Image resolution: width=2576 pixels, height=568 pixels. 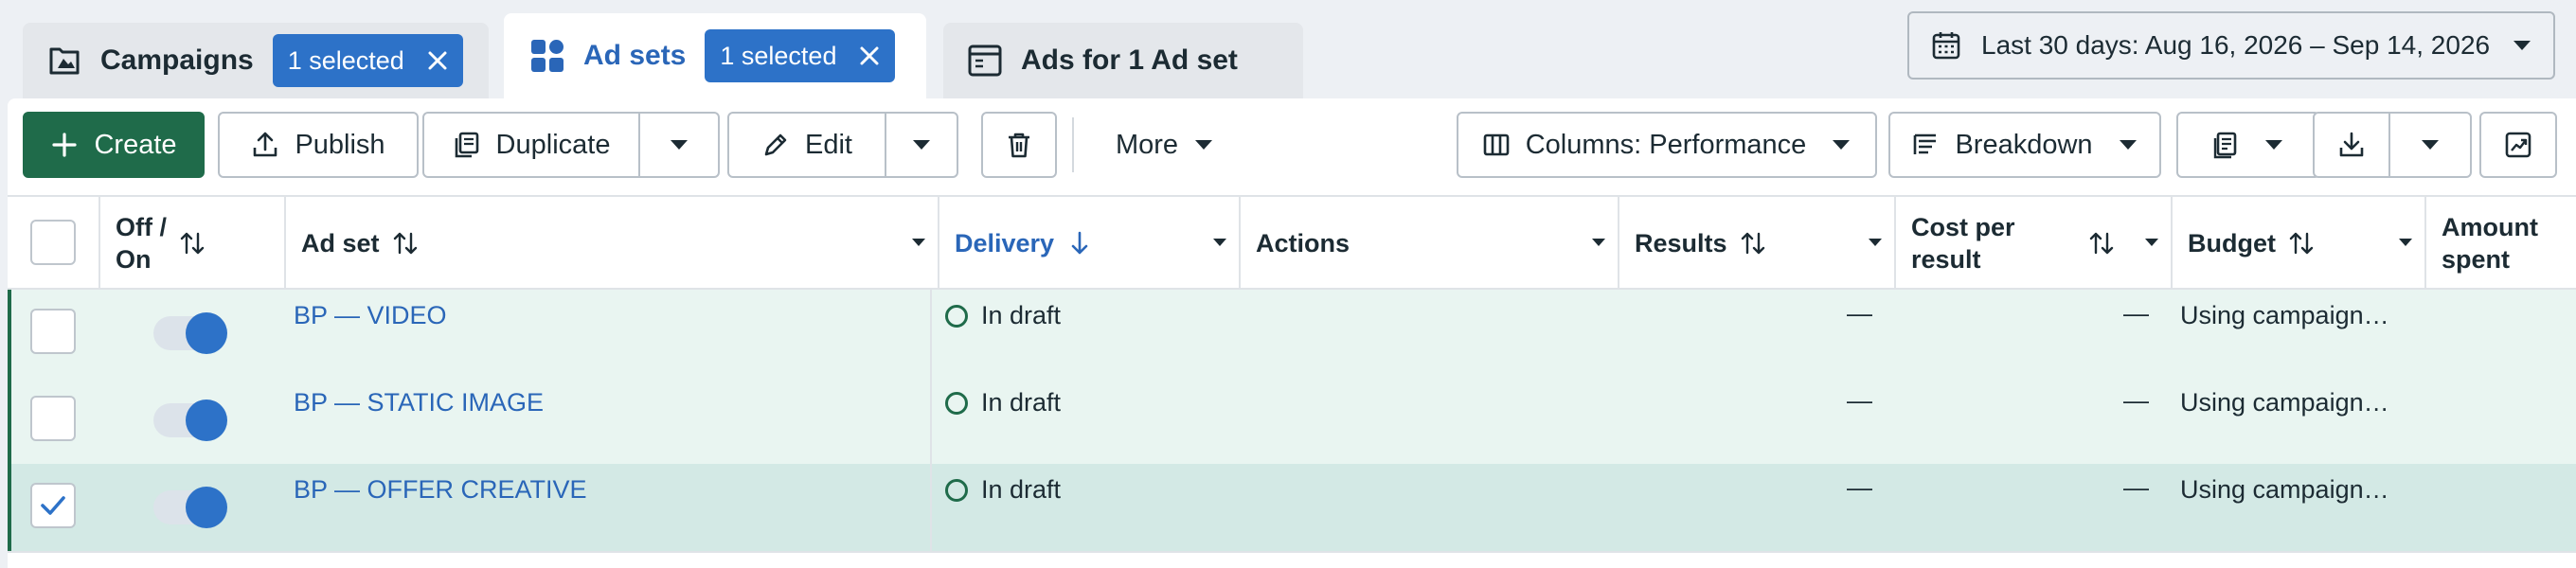 What do you see at coordinates (1292, 552) in the screenshot?
I see `table-bottom-divider` at bounding box center [1292, 552].